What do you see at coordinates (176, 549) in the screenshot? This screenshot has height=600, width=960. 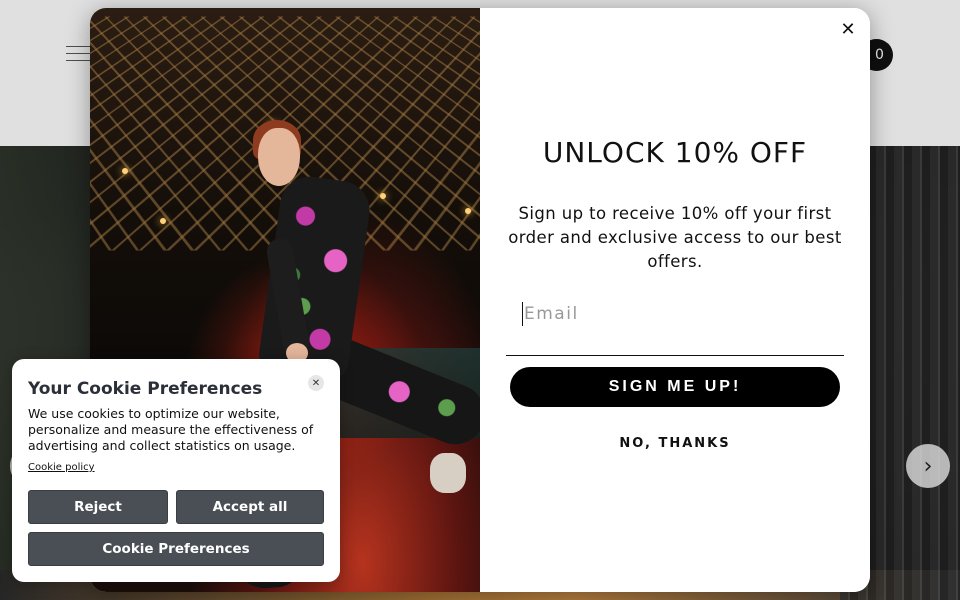 I see `cookie-preferences-button: Cookie Preferences` at bounding box center [176, 549].